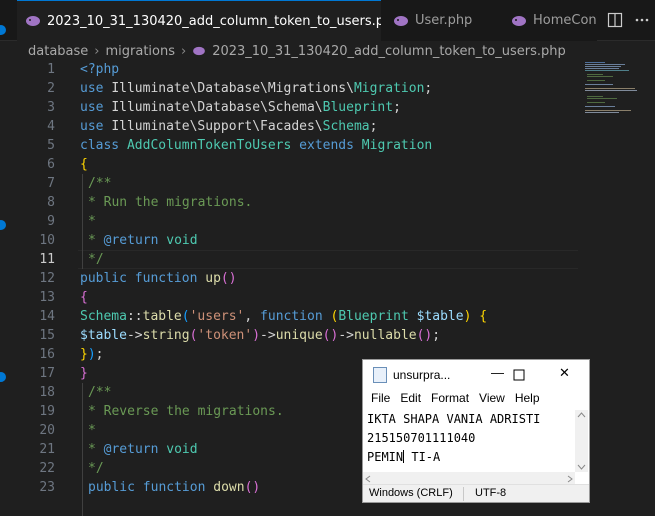 Image resolution: width=655 pixels, height=516 pixels. I want to click on line-number: 1, so click(51, 69).